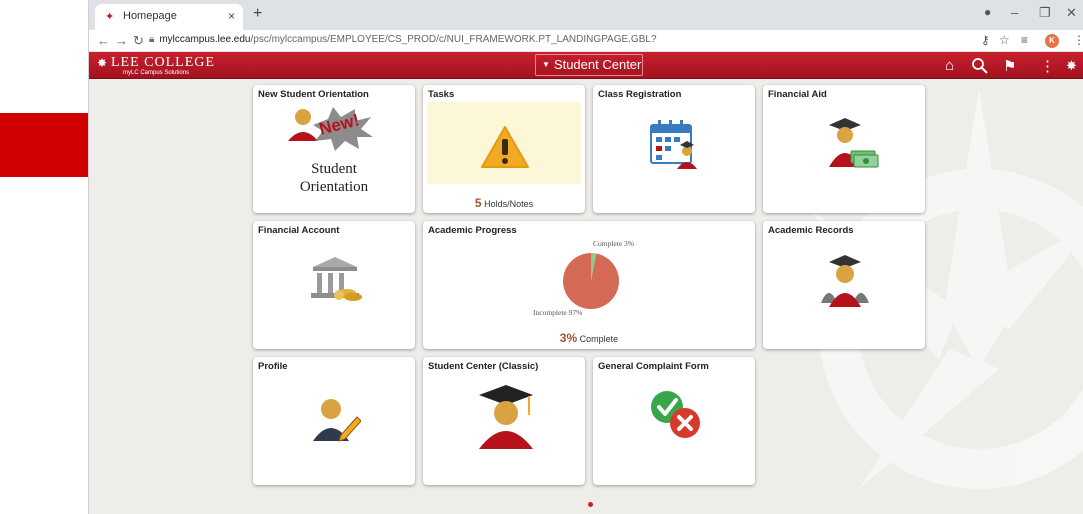 The image size is (1083, 514). Describe the element at coordinates (152, 39) in the screenshot. I see `lock-icon: 🔒︎` at that location.